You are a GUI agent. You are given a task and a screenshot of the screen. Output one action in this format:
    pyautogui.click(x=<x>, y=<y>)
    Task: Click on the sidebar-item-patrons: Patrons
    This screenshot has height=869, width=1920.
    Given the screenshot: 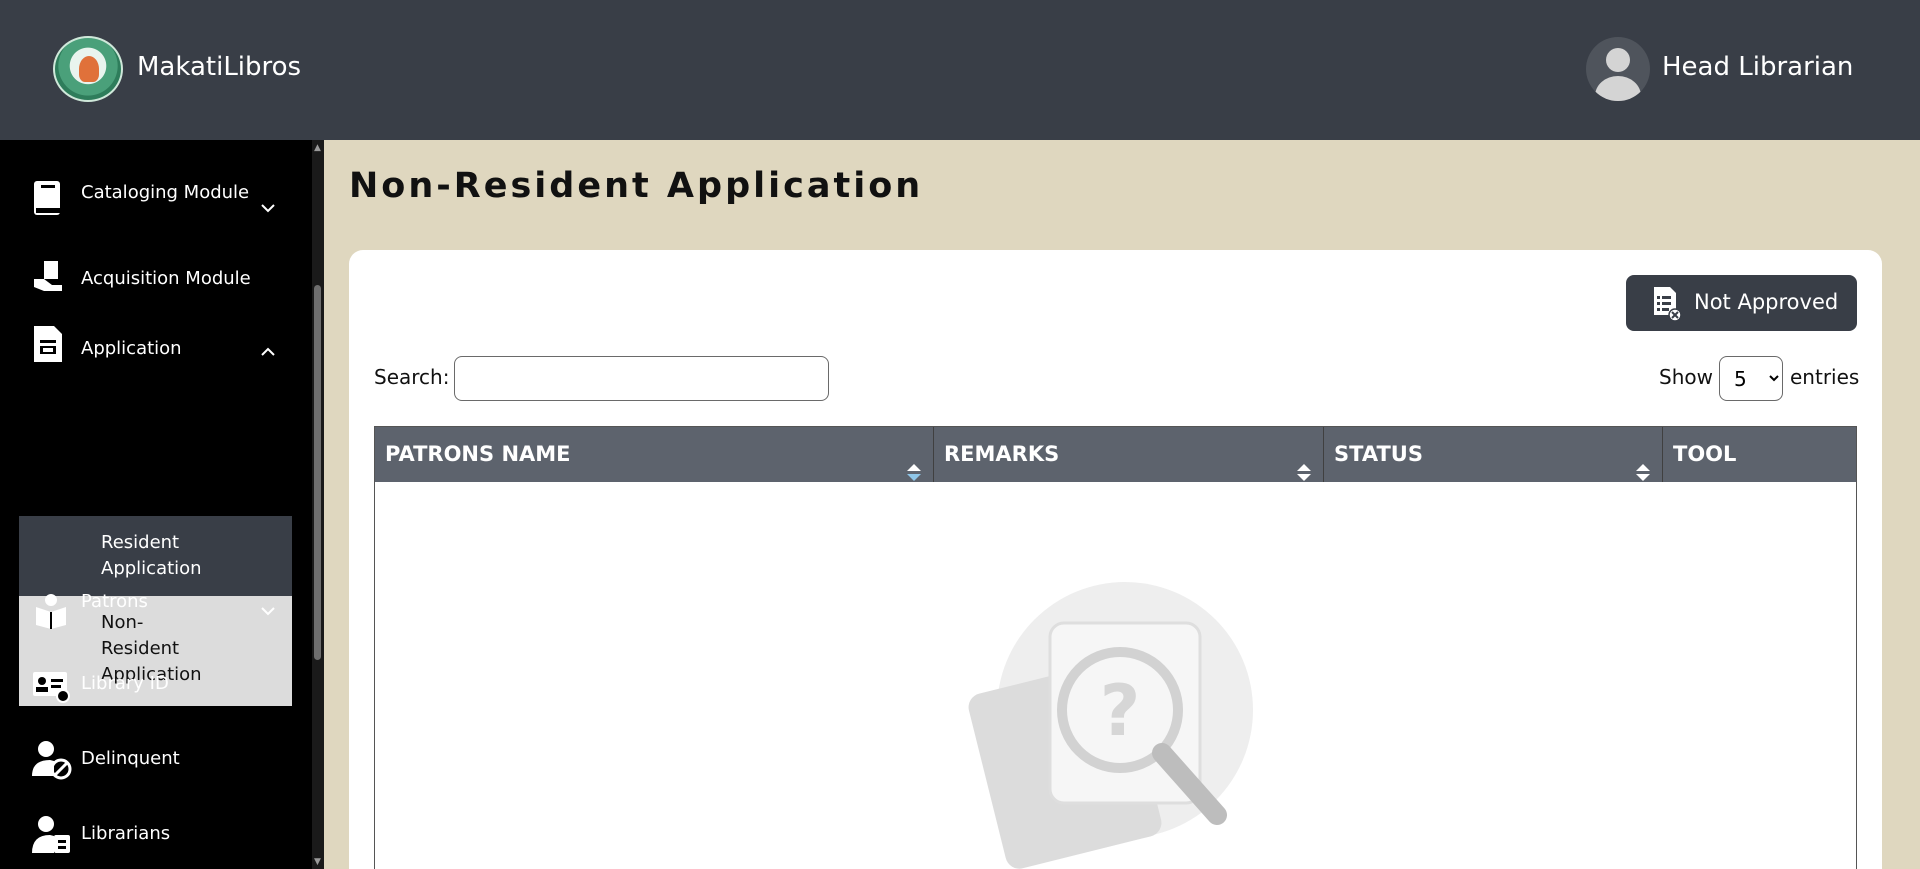 What is the action you would take?
    pyautogui.click(x=156, y=615)
    